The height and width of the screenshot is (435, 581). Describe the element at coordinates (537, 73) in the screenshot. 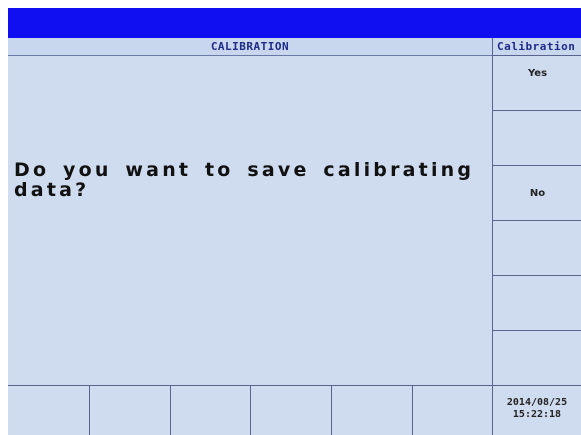

I see `yes-button-label: Yes` at that location.